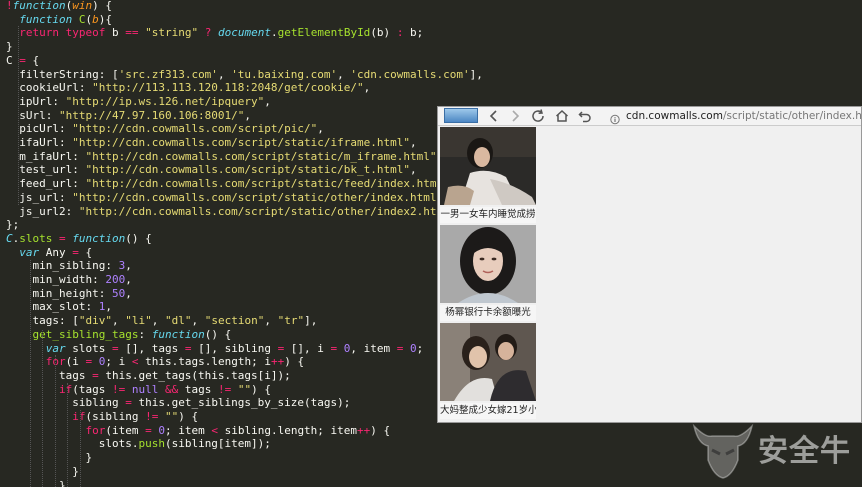 The height and width of the screenshot is (487, 862). Describe the element at coordinates (32, 115) in the screenshot. I see `code-token: sUrl:` at that location.